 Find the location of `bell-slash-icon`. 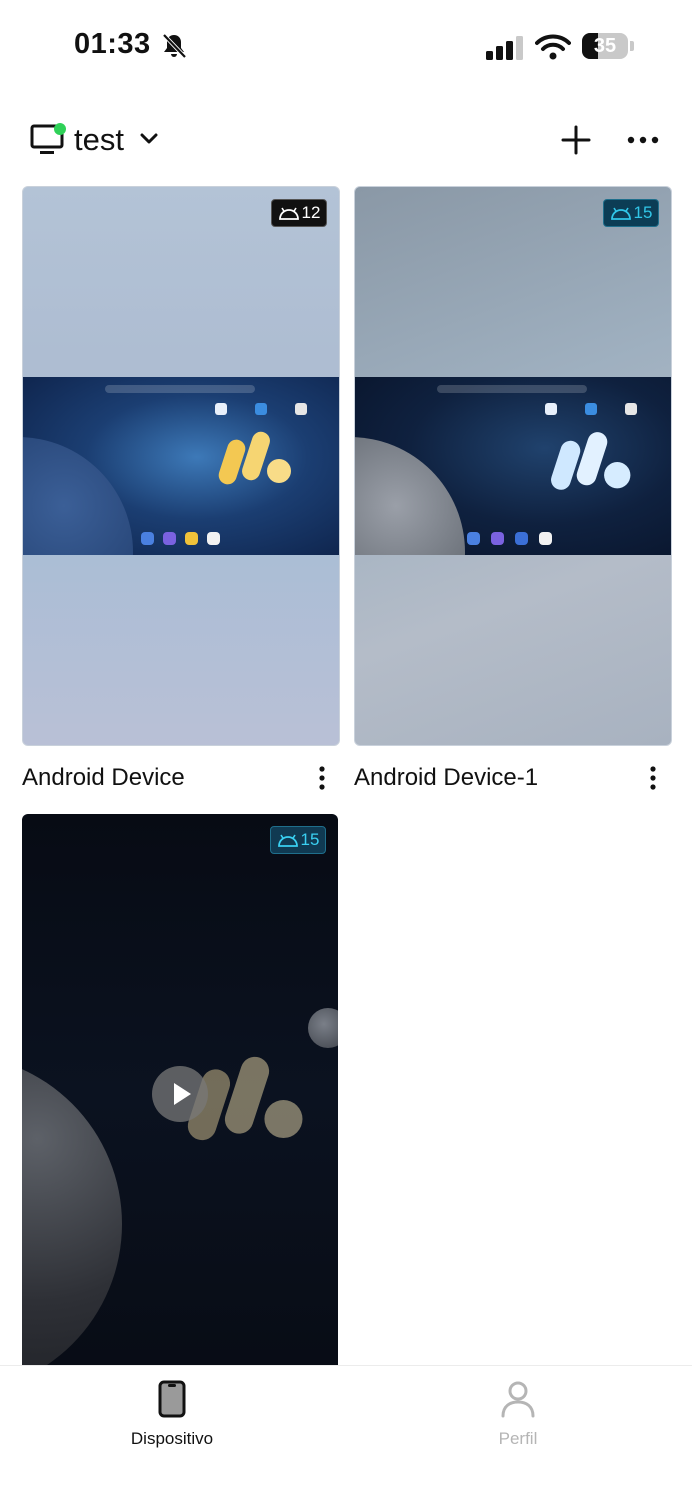

bell-slash-icon is located at coordinates (174, 46).